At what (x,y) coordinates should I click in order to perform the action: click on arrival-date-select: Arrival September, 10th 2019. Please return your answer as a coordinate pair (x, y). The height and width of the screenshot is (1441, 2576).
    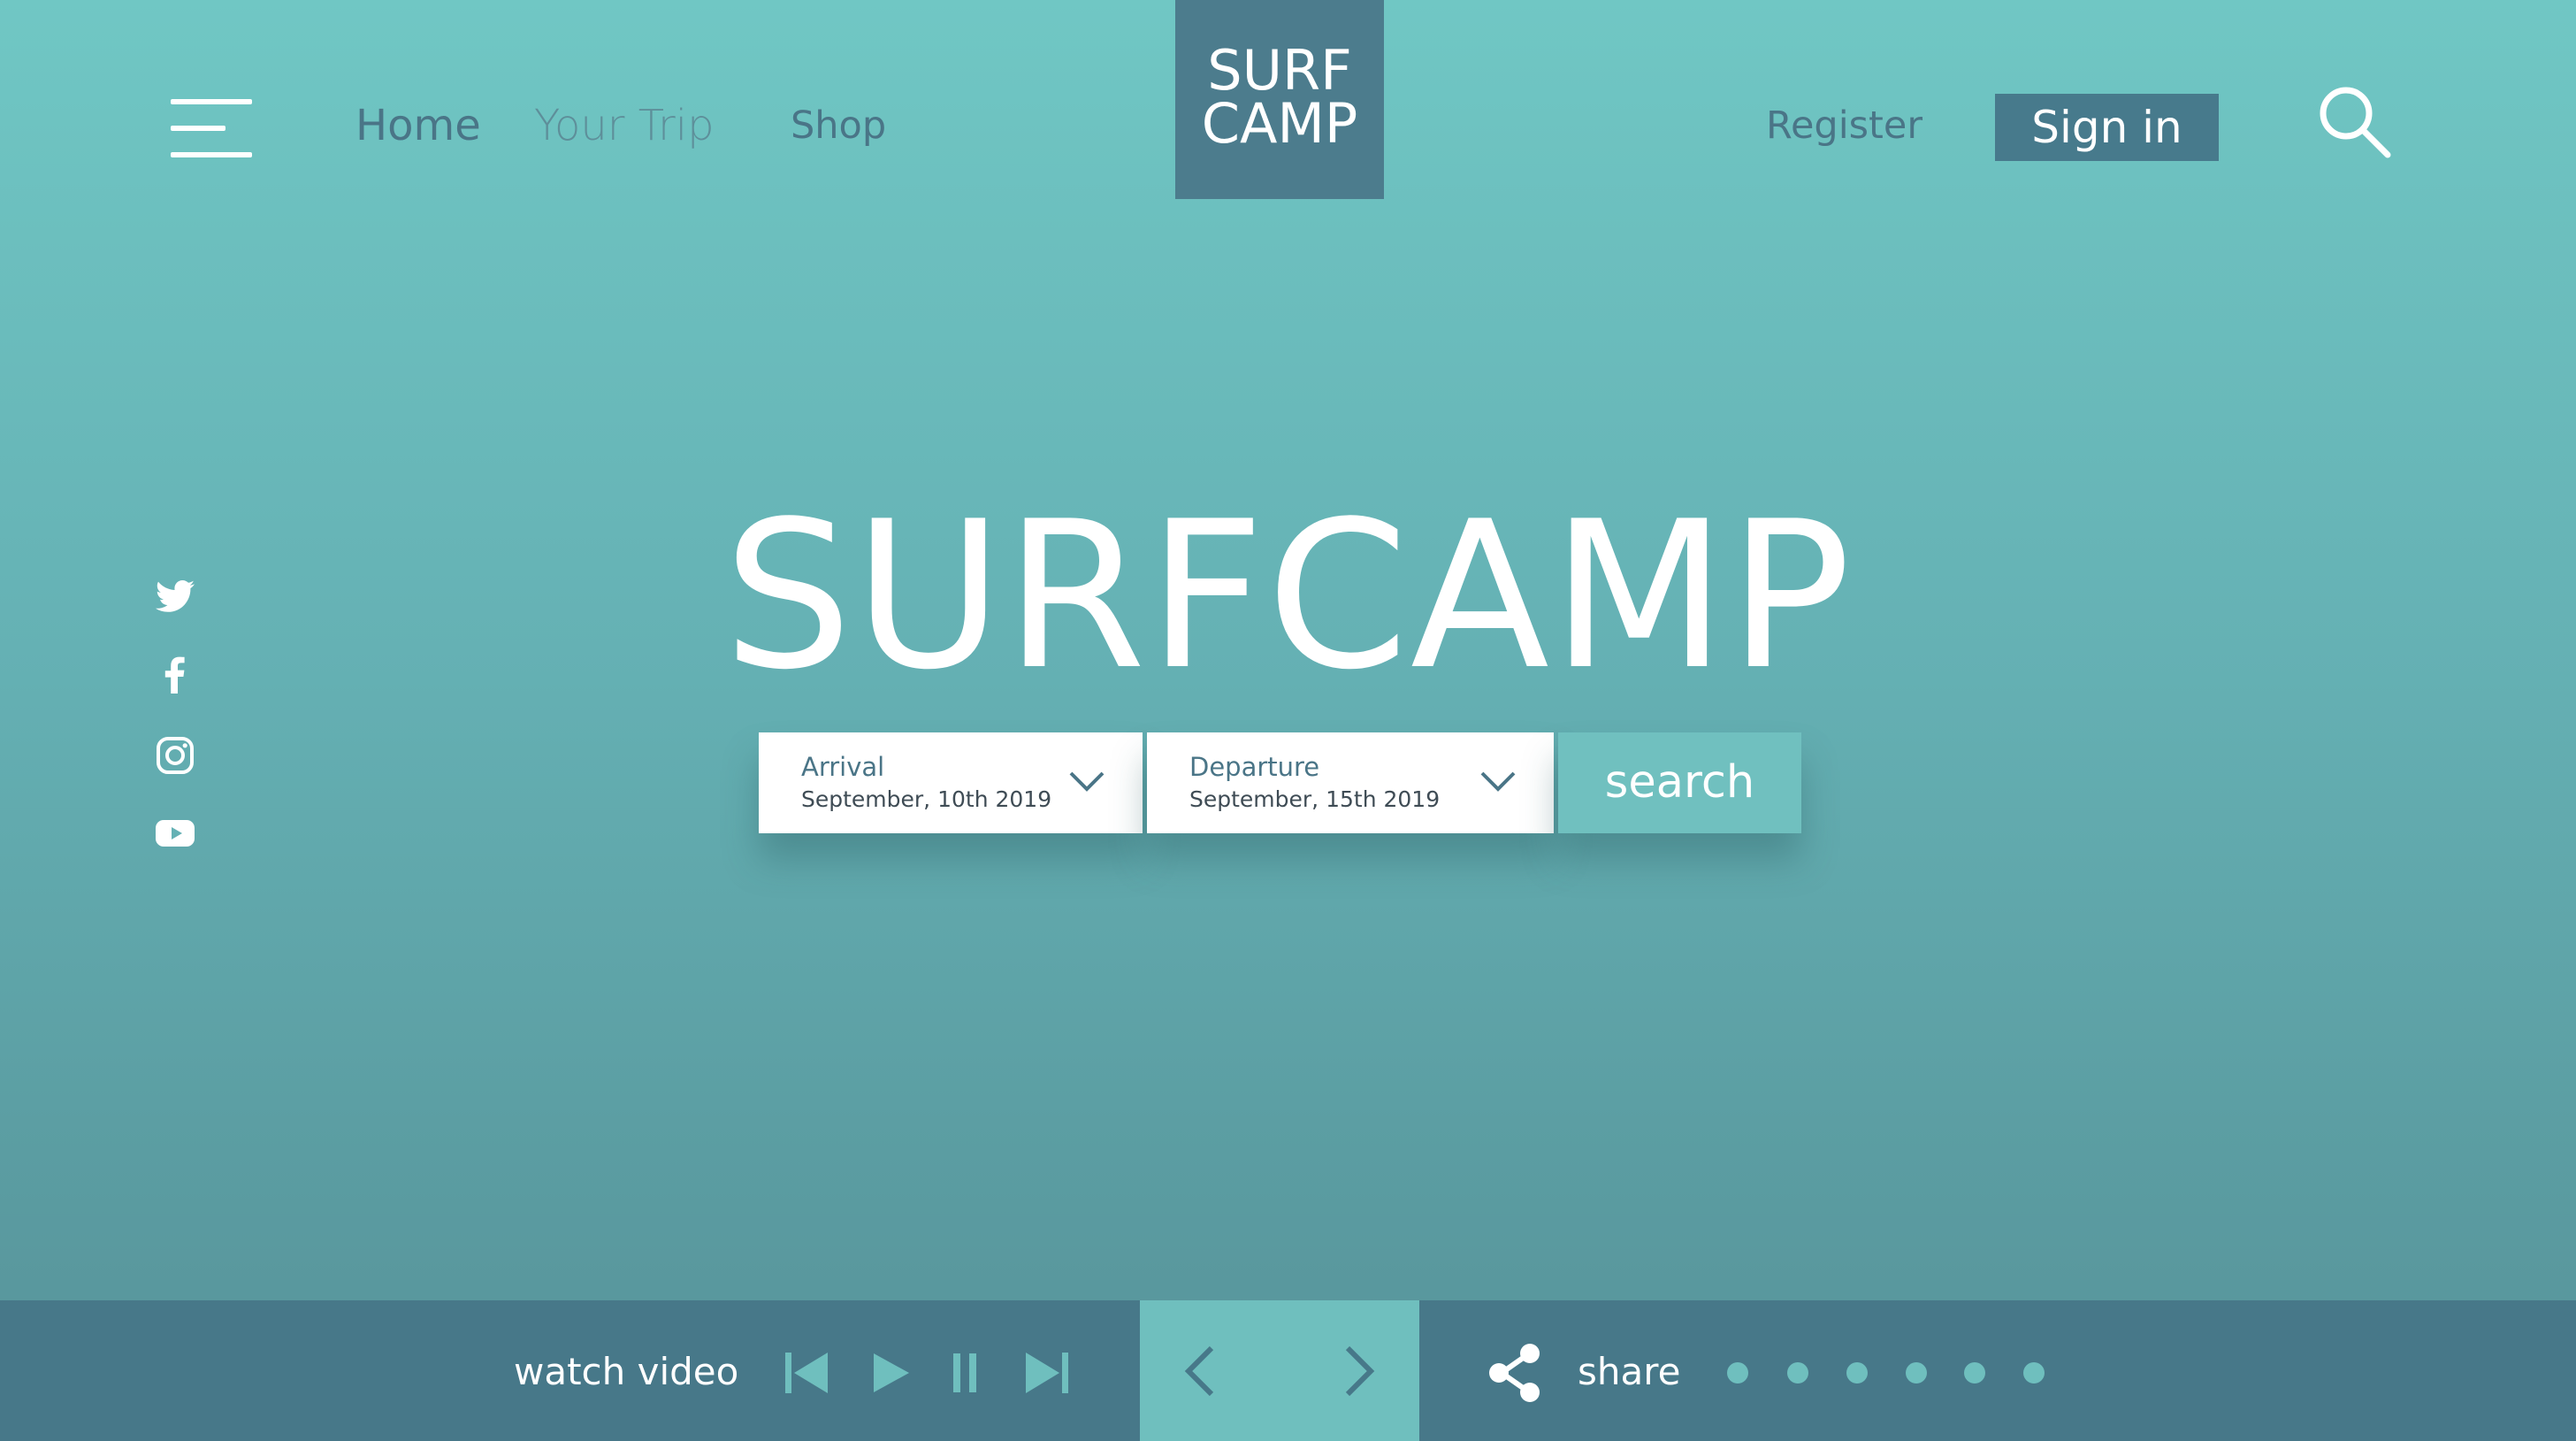
    Looking at the image, I should click on (951, 782).